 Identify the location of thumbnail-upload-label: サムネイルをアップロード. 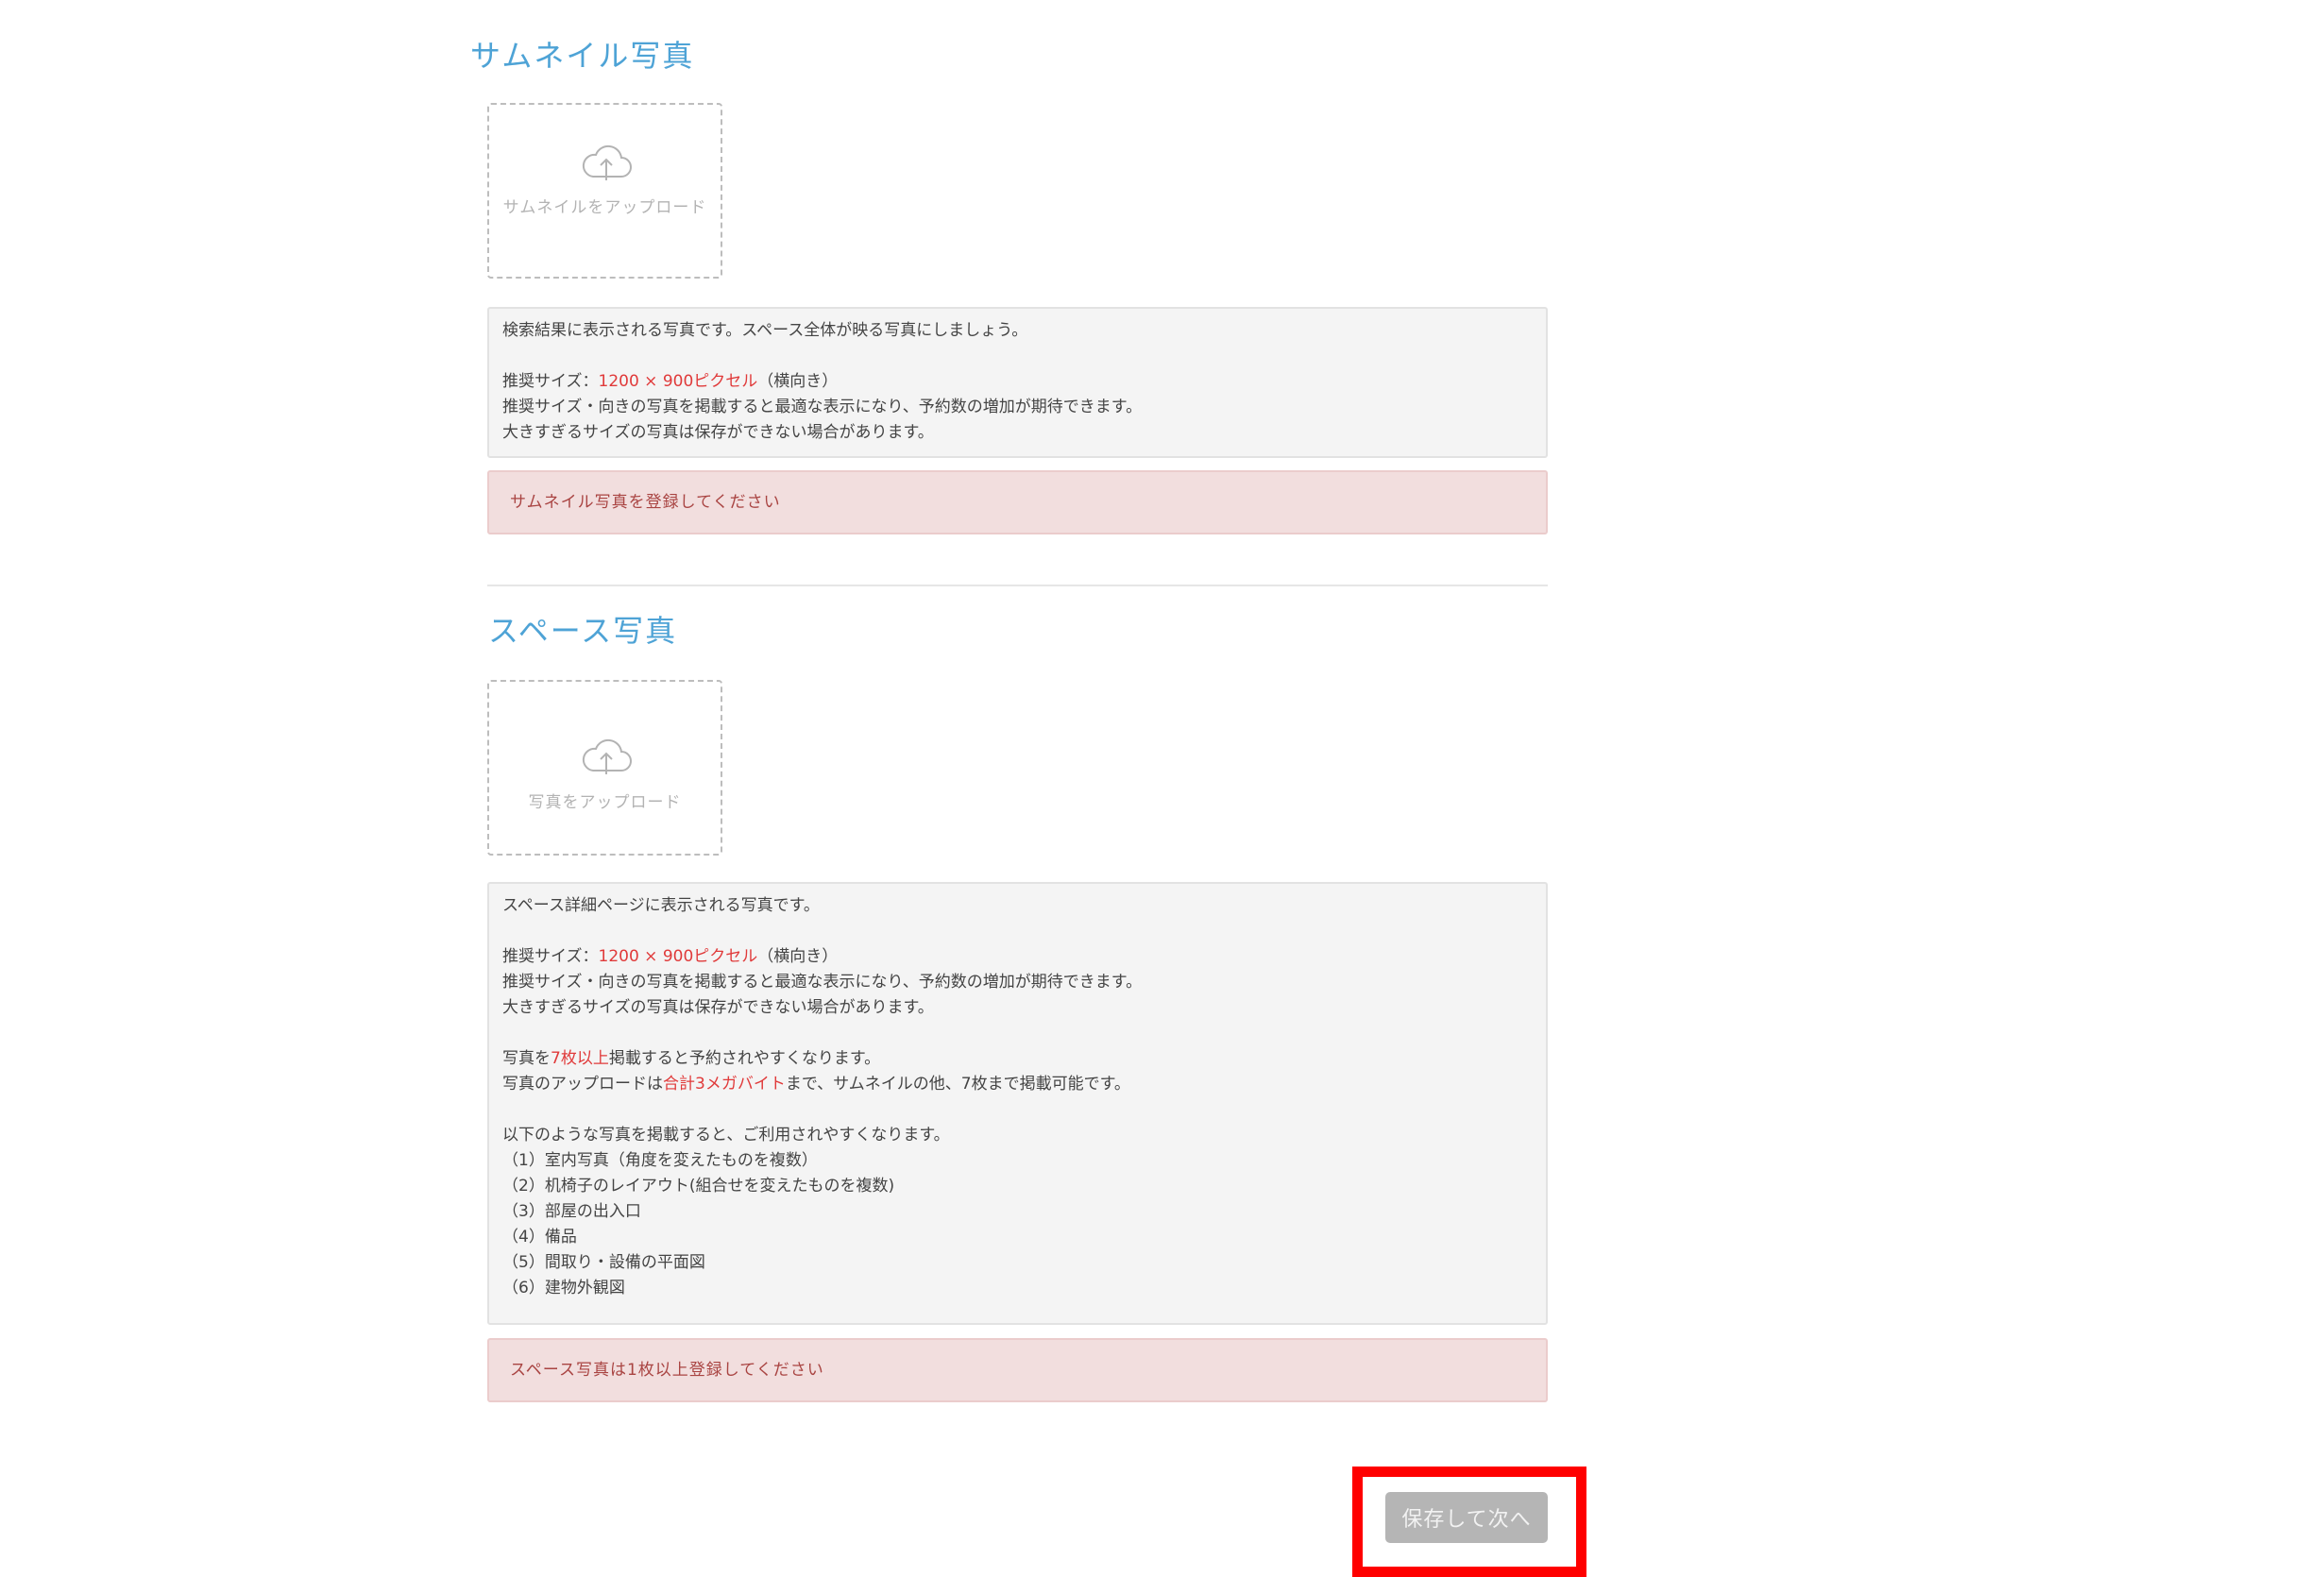
(604, 207).